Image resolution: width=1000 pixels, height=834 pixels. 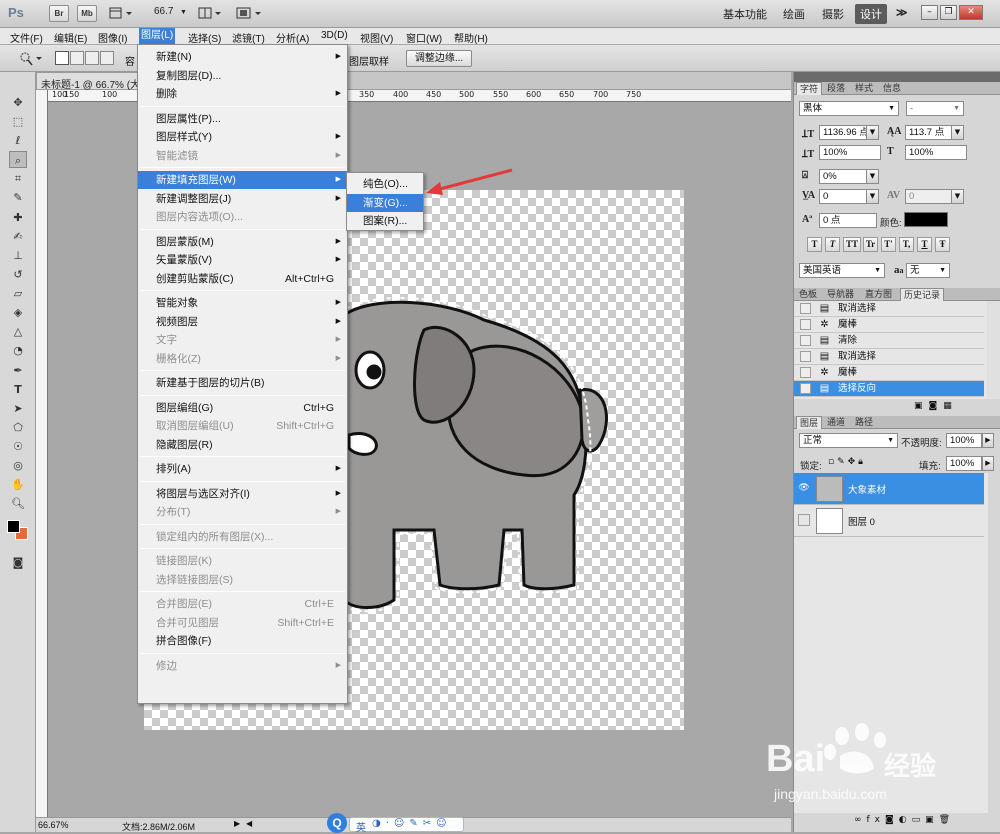 What do you see at coordinates (242, 260) in the screenshot?
I see `layer-menu-item: 矢量蒙版(V) ▶` at bounding box center [242, 260].